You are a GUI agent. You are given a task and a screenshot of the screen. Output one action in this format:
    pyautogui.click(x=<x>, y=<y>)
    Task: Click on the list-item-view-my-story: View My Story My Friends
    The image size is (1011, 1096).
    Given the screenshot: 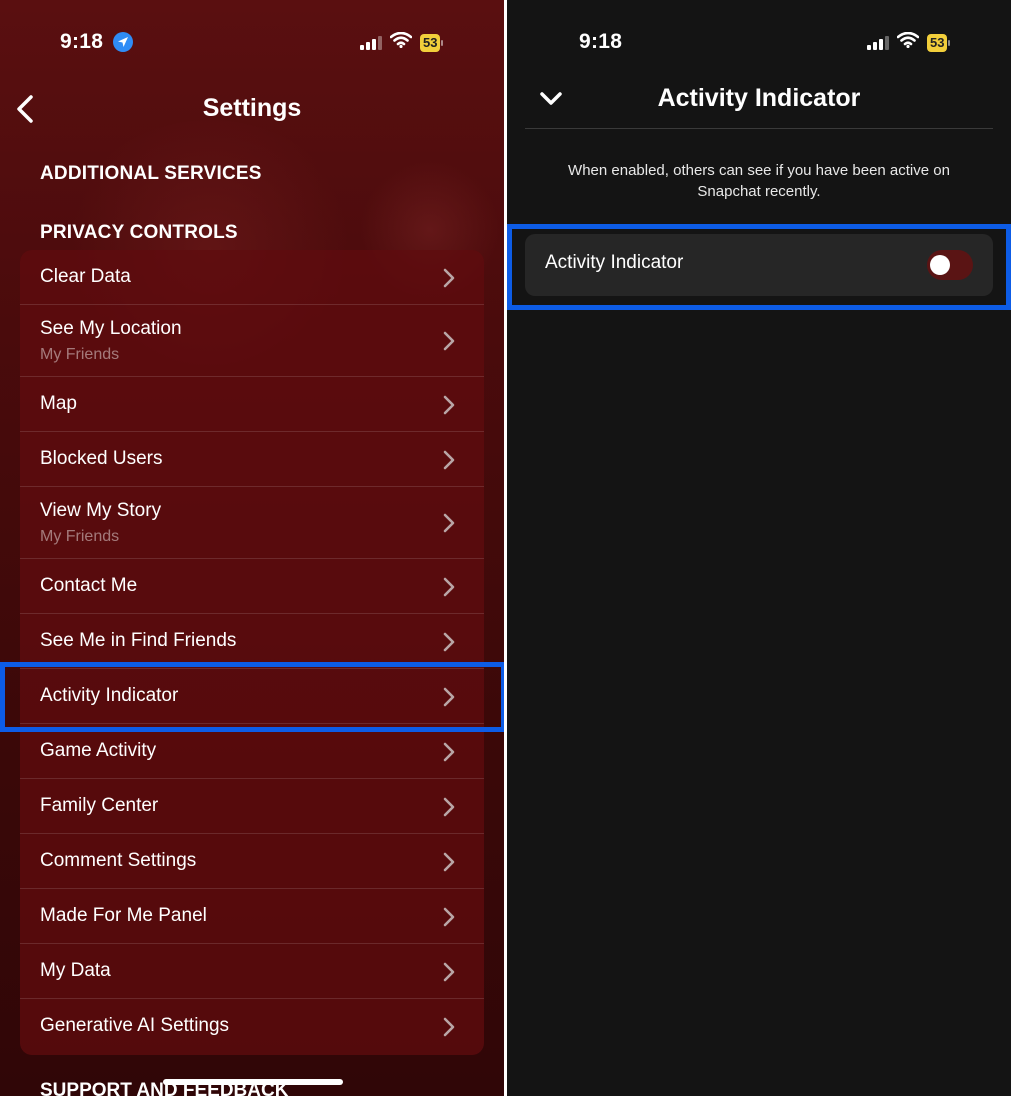 What is the action you would take?
    pyautogui.click(x=252, y=523)
    